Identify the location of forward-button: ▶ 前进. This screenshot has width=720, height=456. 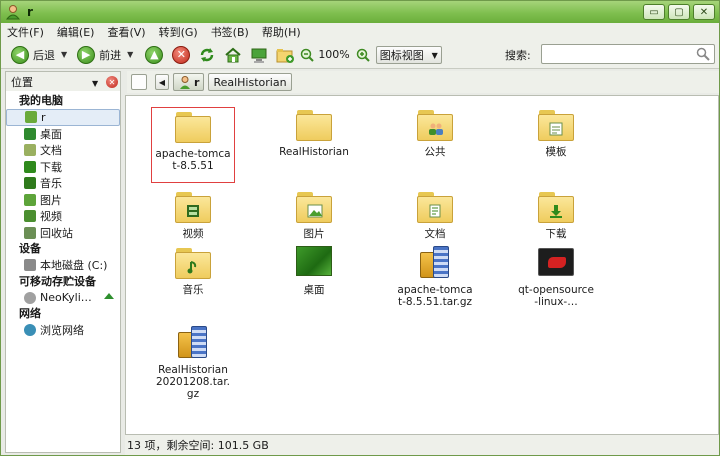
(99, 55).